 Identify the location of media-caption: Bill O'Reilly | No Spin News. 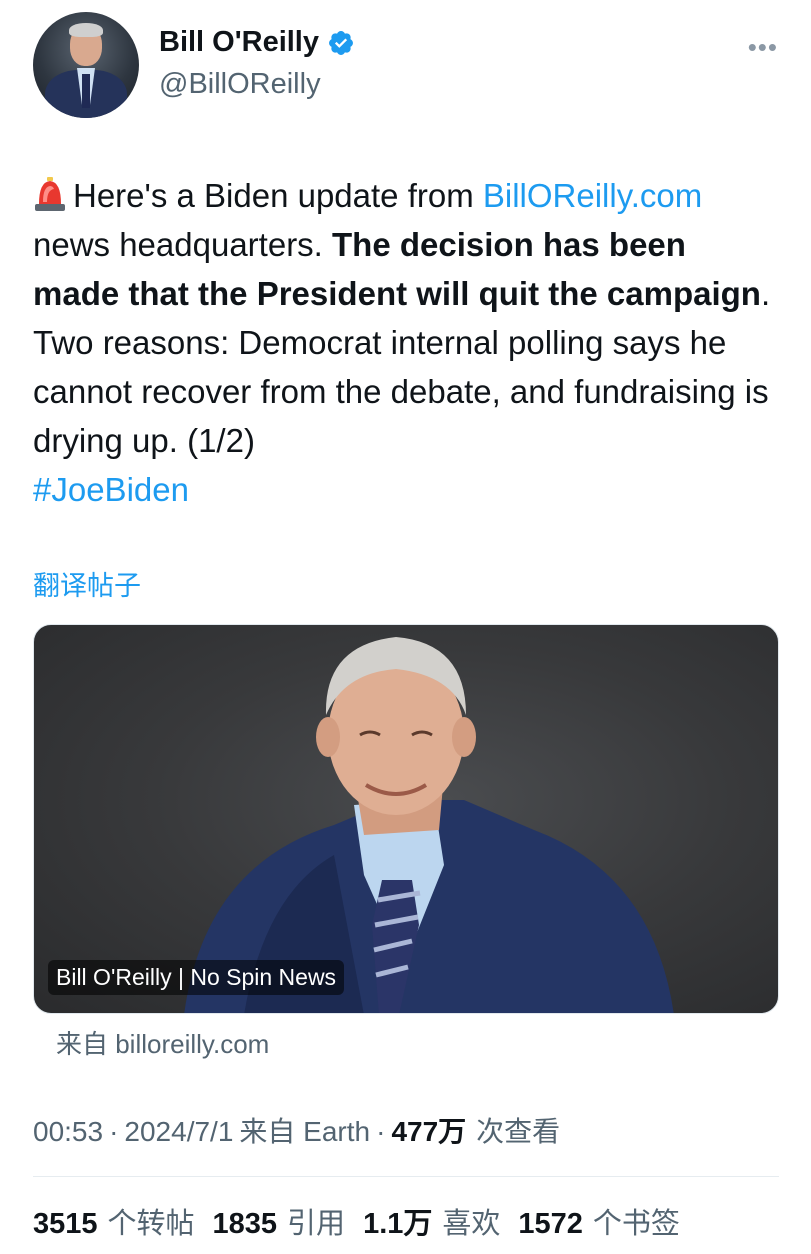
(196, 977).